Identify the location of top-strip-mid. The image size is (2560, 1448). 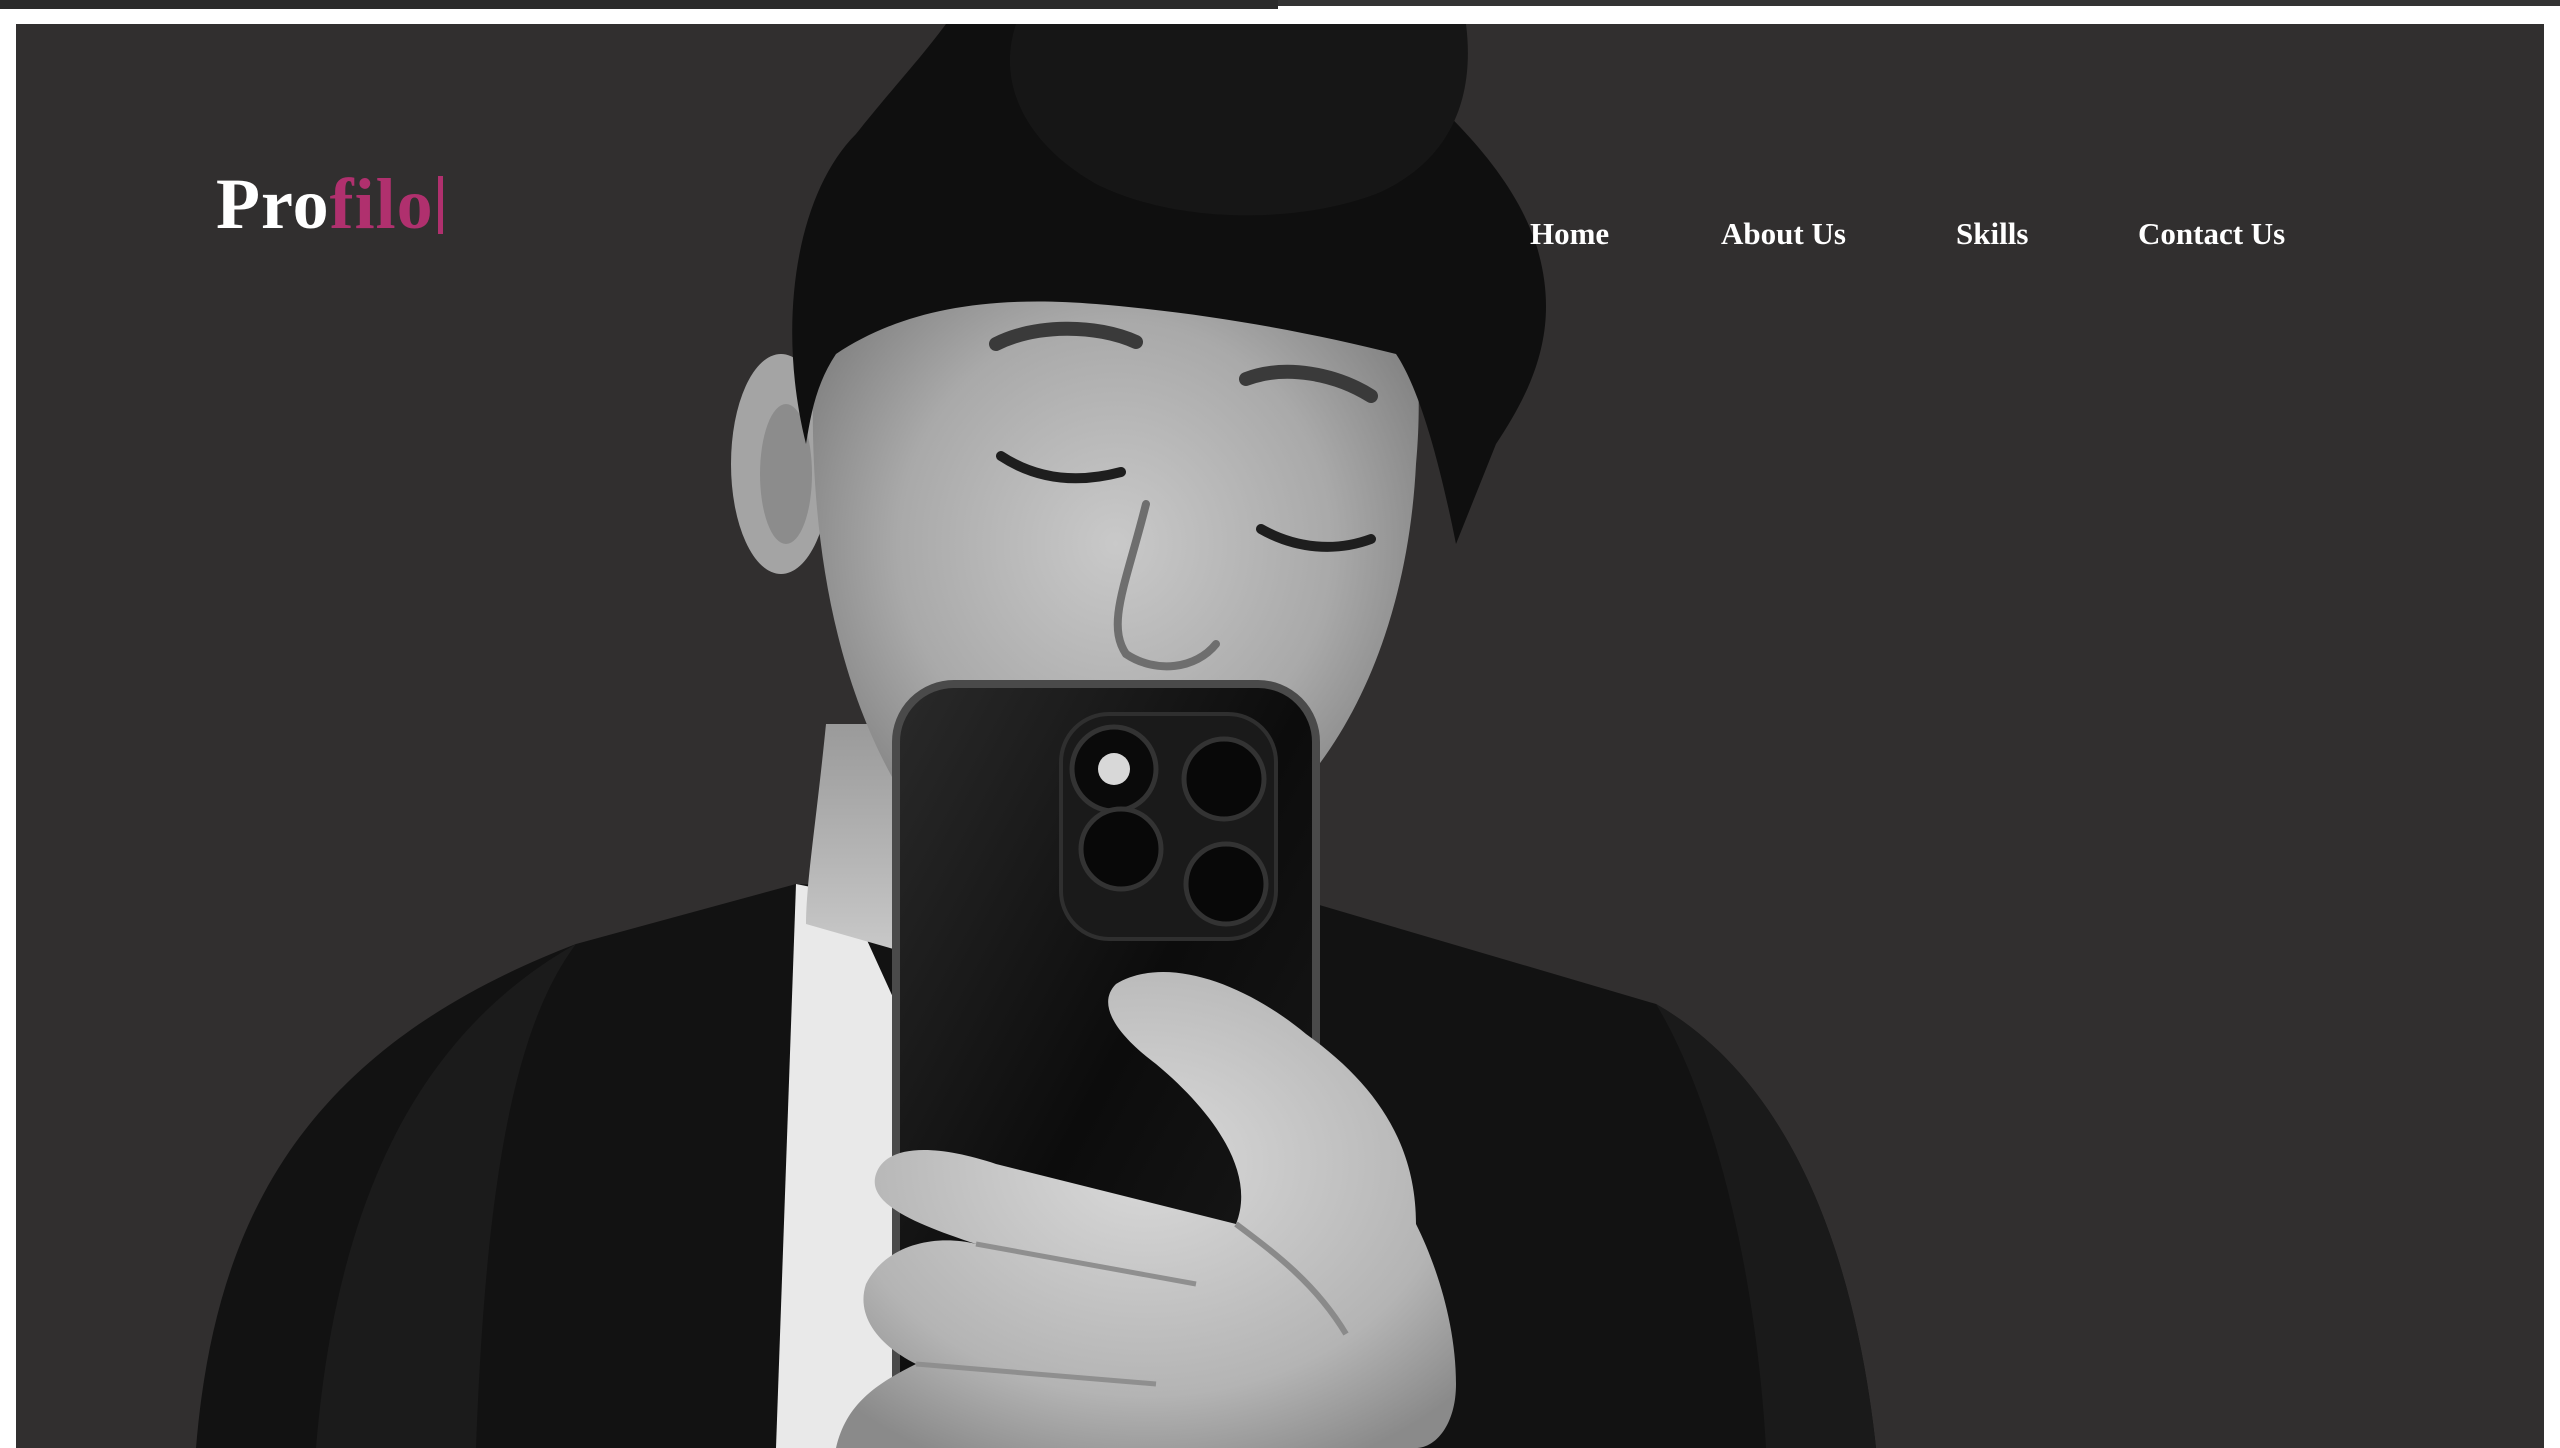
(1919, 3).